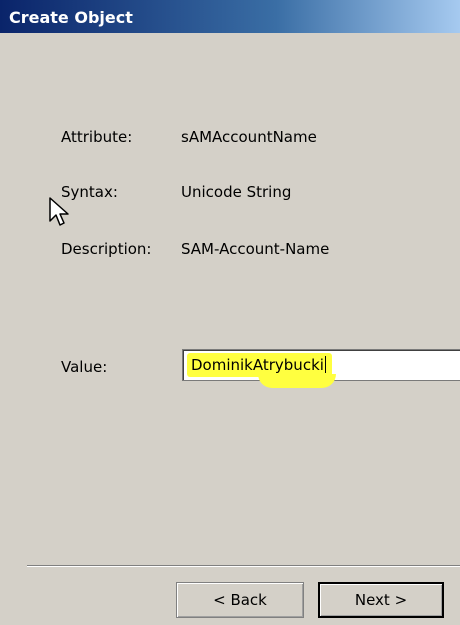 The height and width of the screenshot is (625, 460). Describe the element at coordinates (106, 249) in the screenshot. I see `description-label: Description:` at that location.